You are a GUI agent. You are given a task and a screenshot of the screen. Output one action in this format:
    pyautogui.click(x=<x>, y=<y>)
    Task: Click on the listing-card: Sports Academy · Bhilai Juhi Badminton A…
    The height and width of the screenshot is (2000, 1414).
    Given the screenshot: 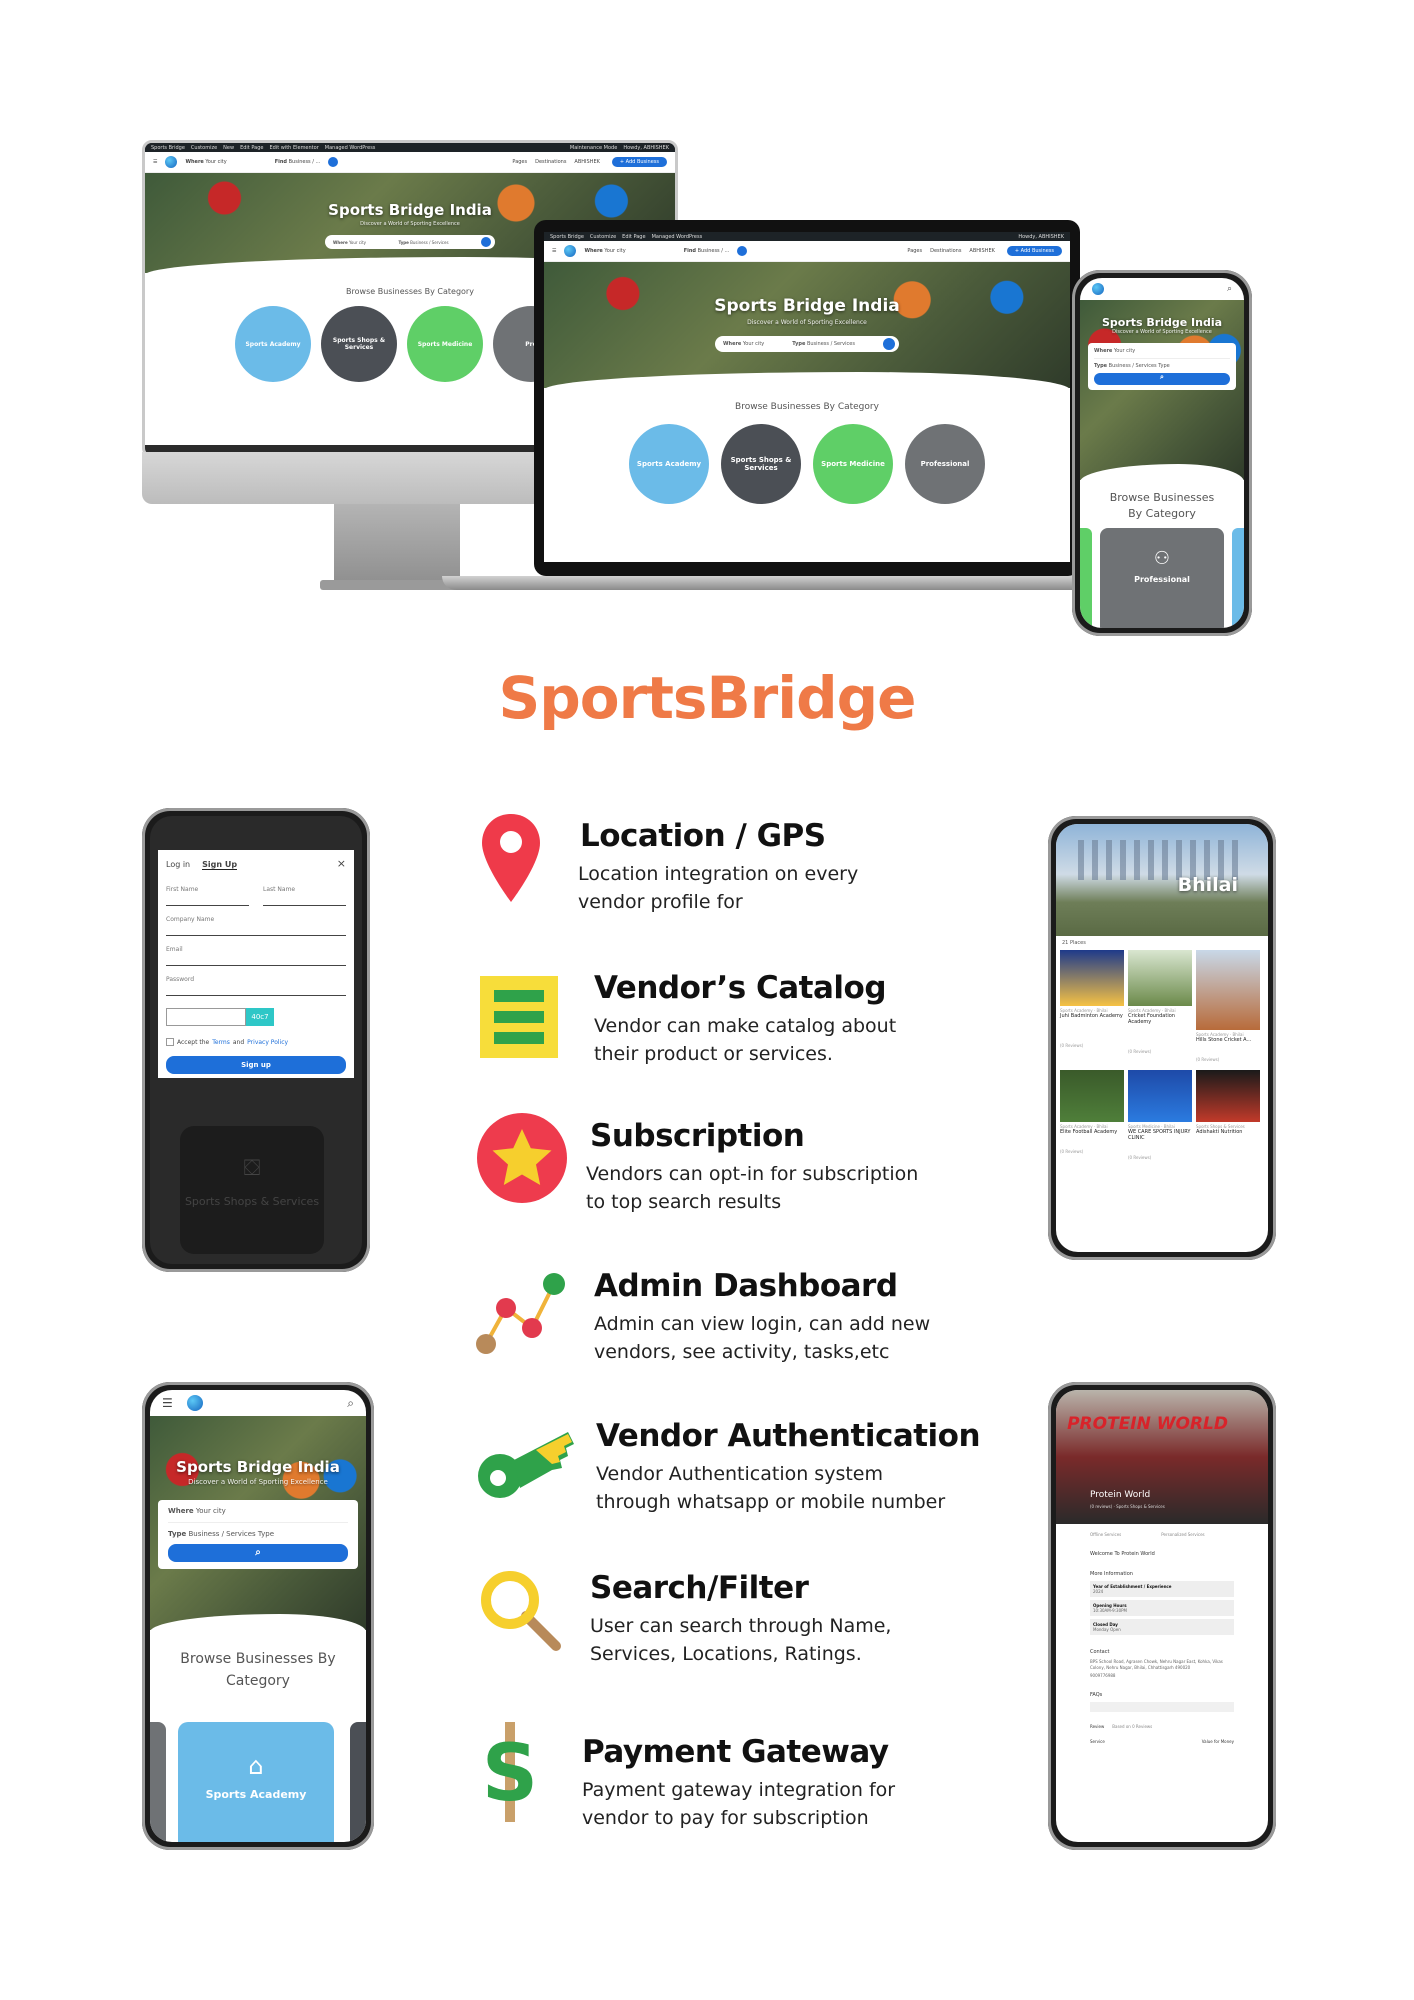 What is the action you would take?
    pyautogui.click(x=1092, y=1006)
    